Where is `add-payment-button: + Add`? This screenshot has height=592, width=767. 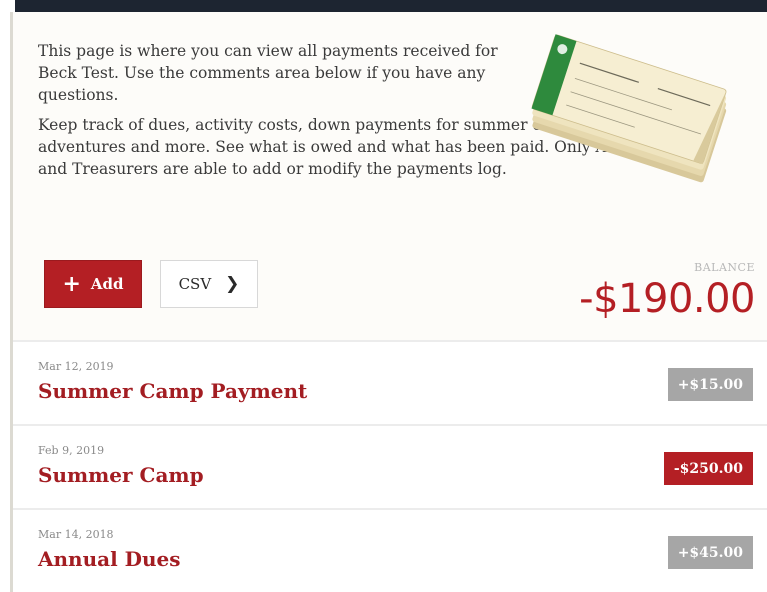
add-payment-button: + Add is located at coordinates (93, 284).